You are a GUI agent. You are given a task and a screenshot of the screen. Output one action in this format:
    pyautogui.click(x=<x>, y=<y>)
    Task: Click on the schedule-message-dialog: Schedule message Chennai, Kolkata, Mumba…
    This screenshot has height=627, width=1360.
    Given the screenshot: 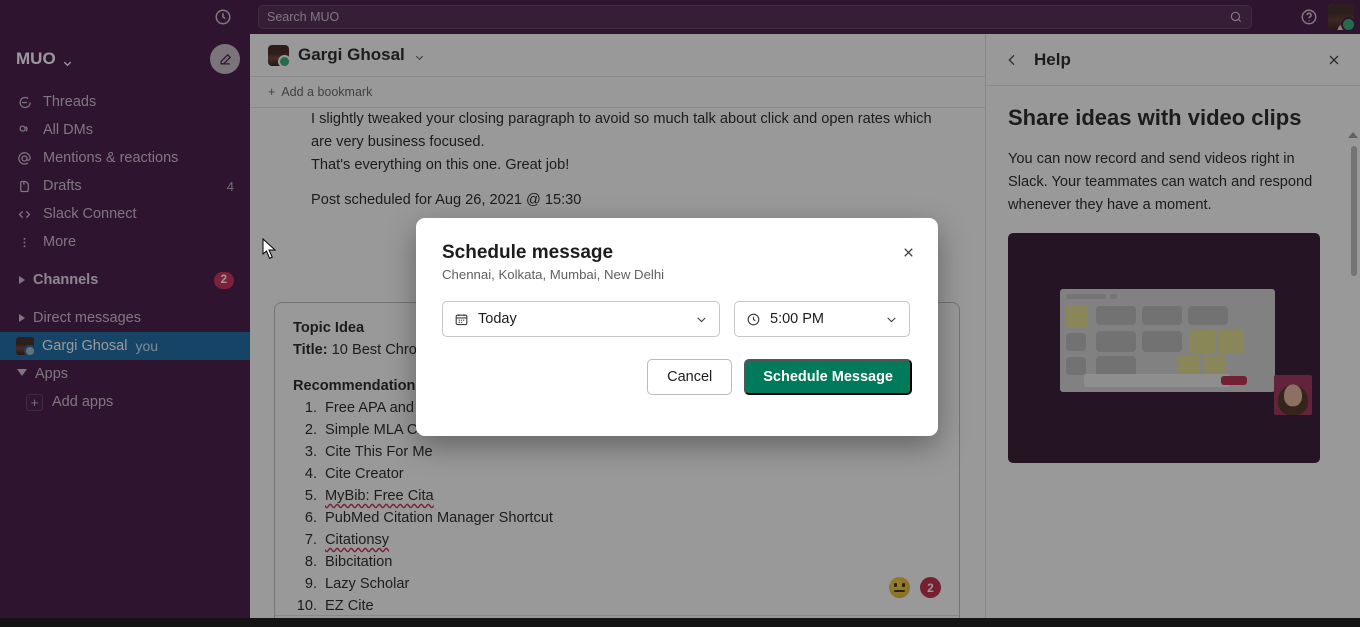 What is the action you would take?
    pyautogui.click(x=677, y=327)
    